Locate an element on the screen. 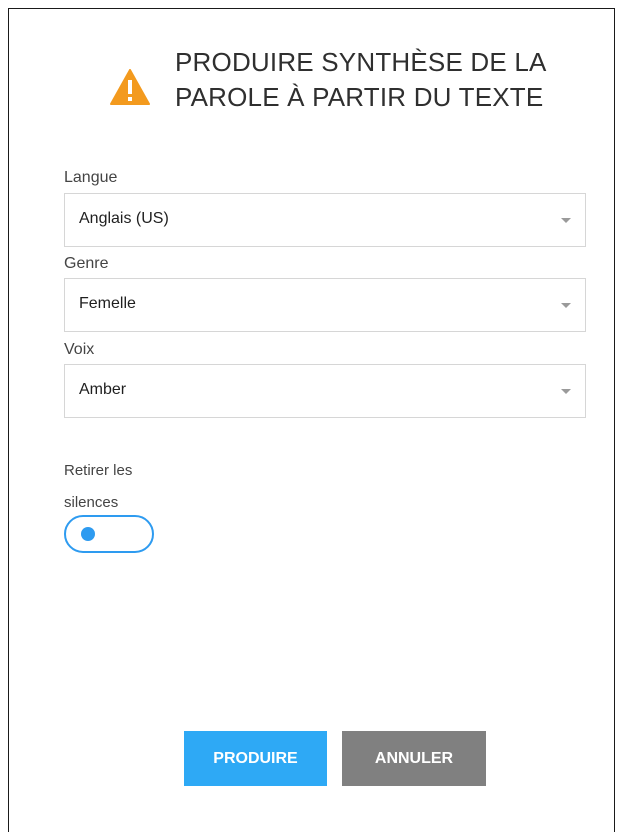  voice-select: Amber is located at coordinates (325, 391).